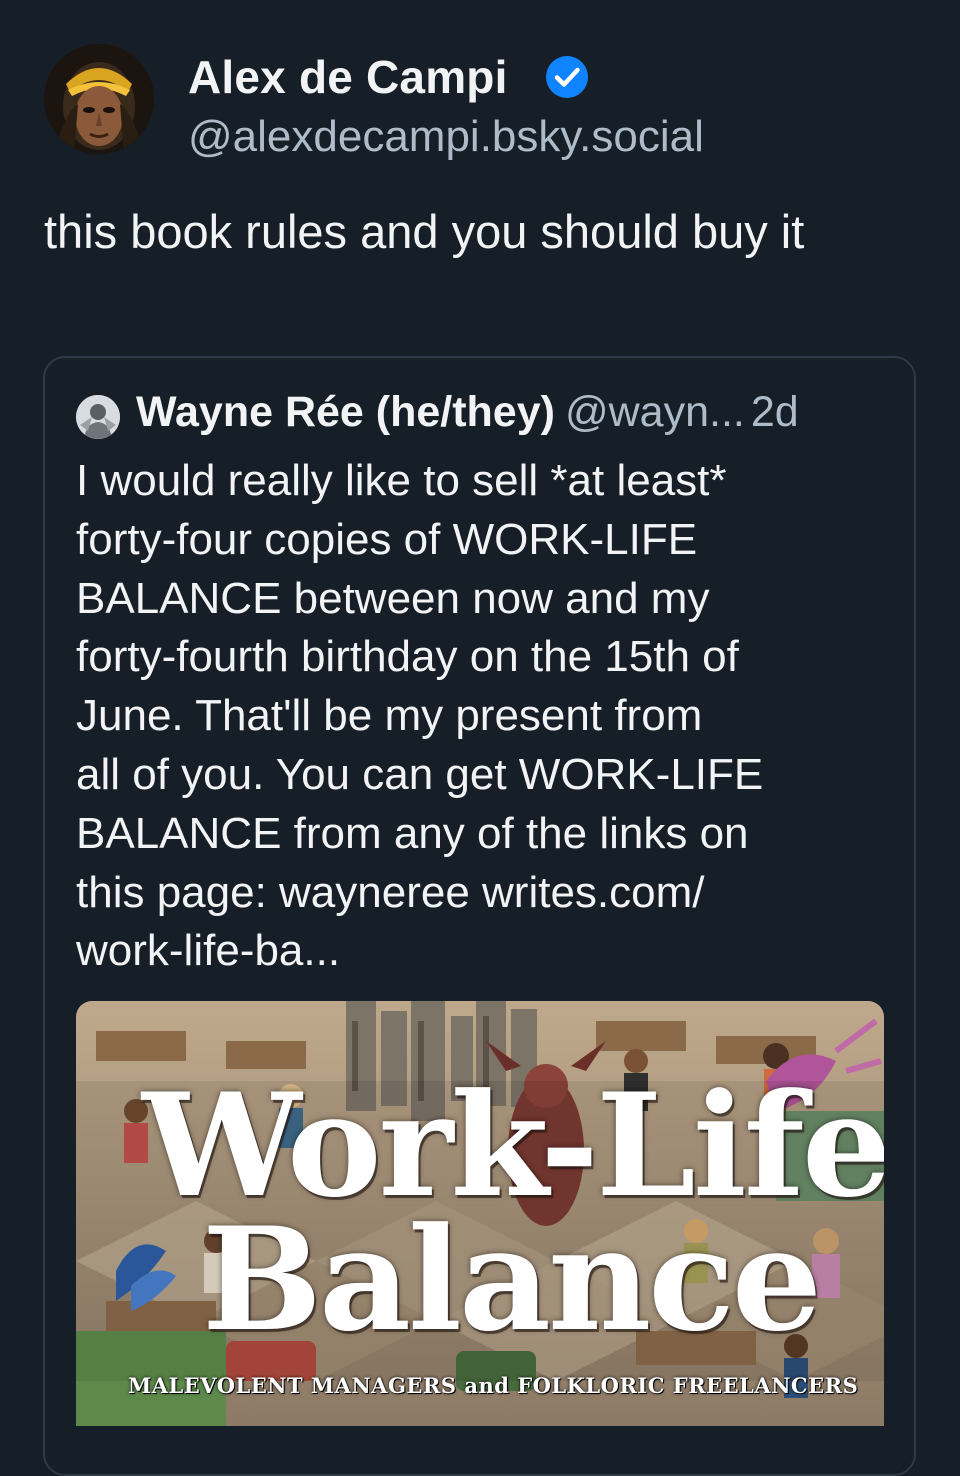 Image resolution: width=960 pixels, height=1476 pixels. What do you see at coordinates (345, 412) in the screenshot?
I see `quote-author-name: Wayne Rée (he/they)` at bounding box center [345, 412].